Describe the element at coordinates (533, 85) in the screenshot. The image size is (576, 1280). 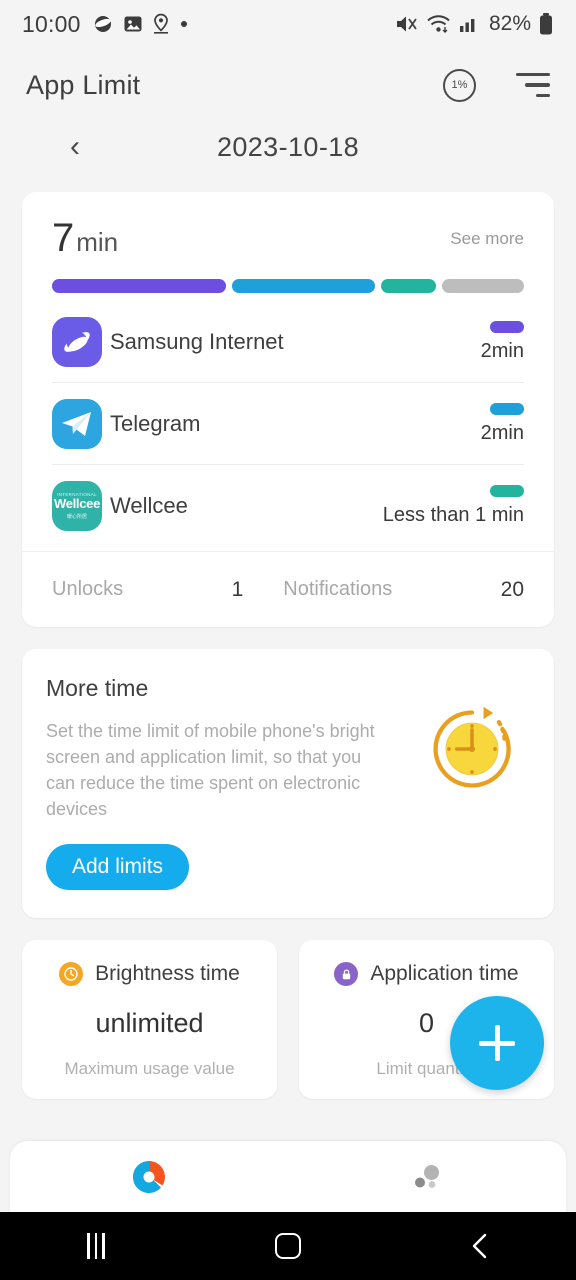
I see `sort-icon` at that location.